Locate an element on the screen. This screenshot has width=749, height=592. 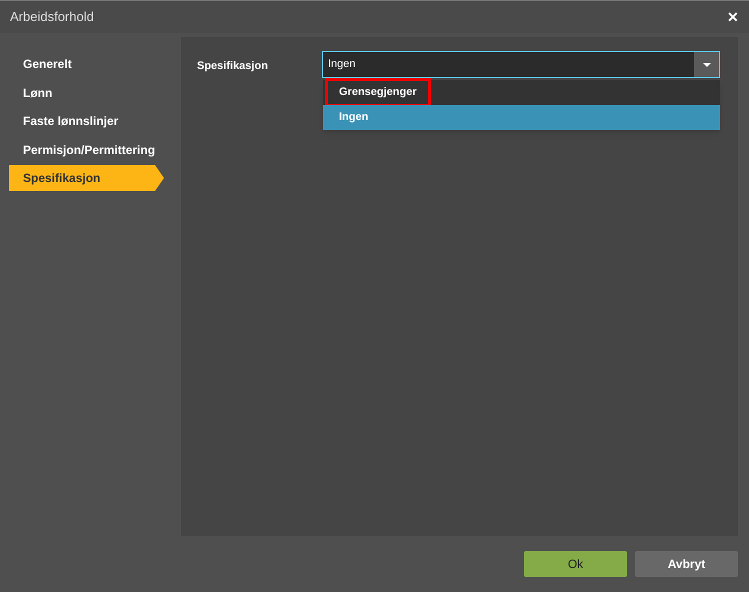
select-value: Ingen is located at coordinates (342, 64).